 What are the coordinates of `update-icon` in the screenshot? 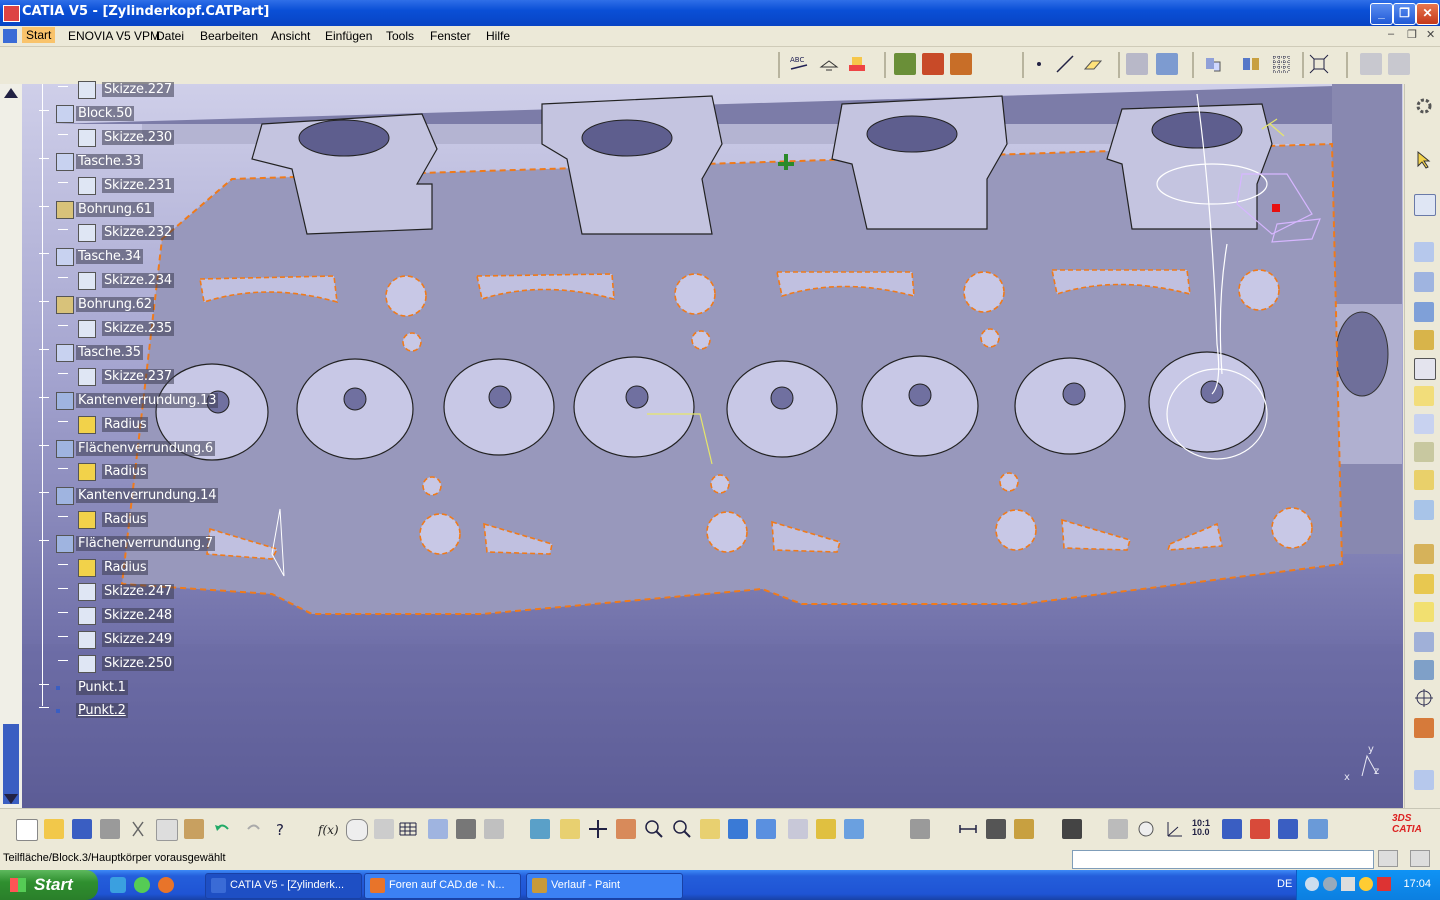 It's located at (920, 829).